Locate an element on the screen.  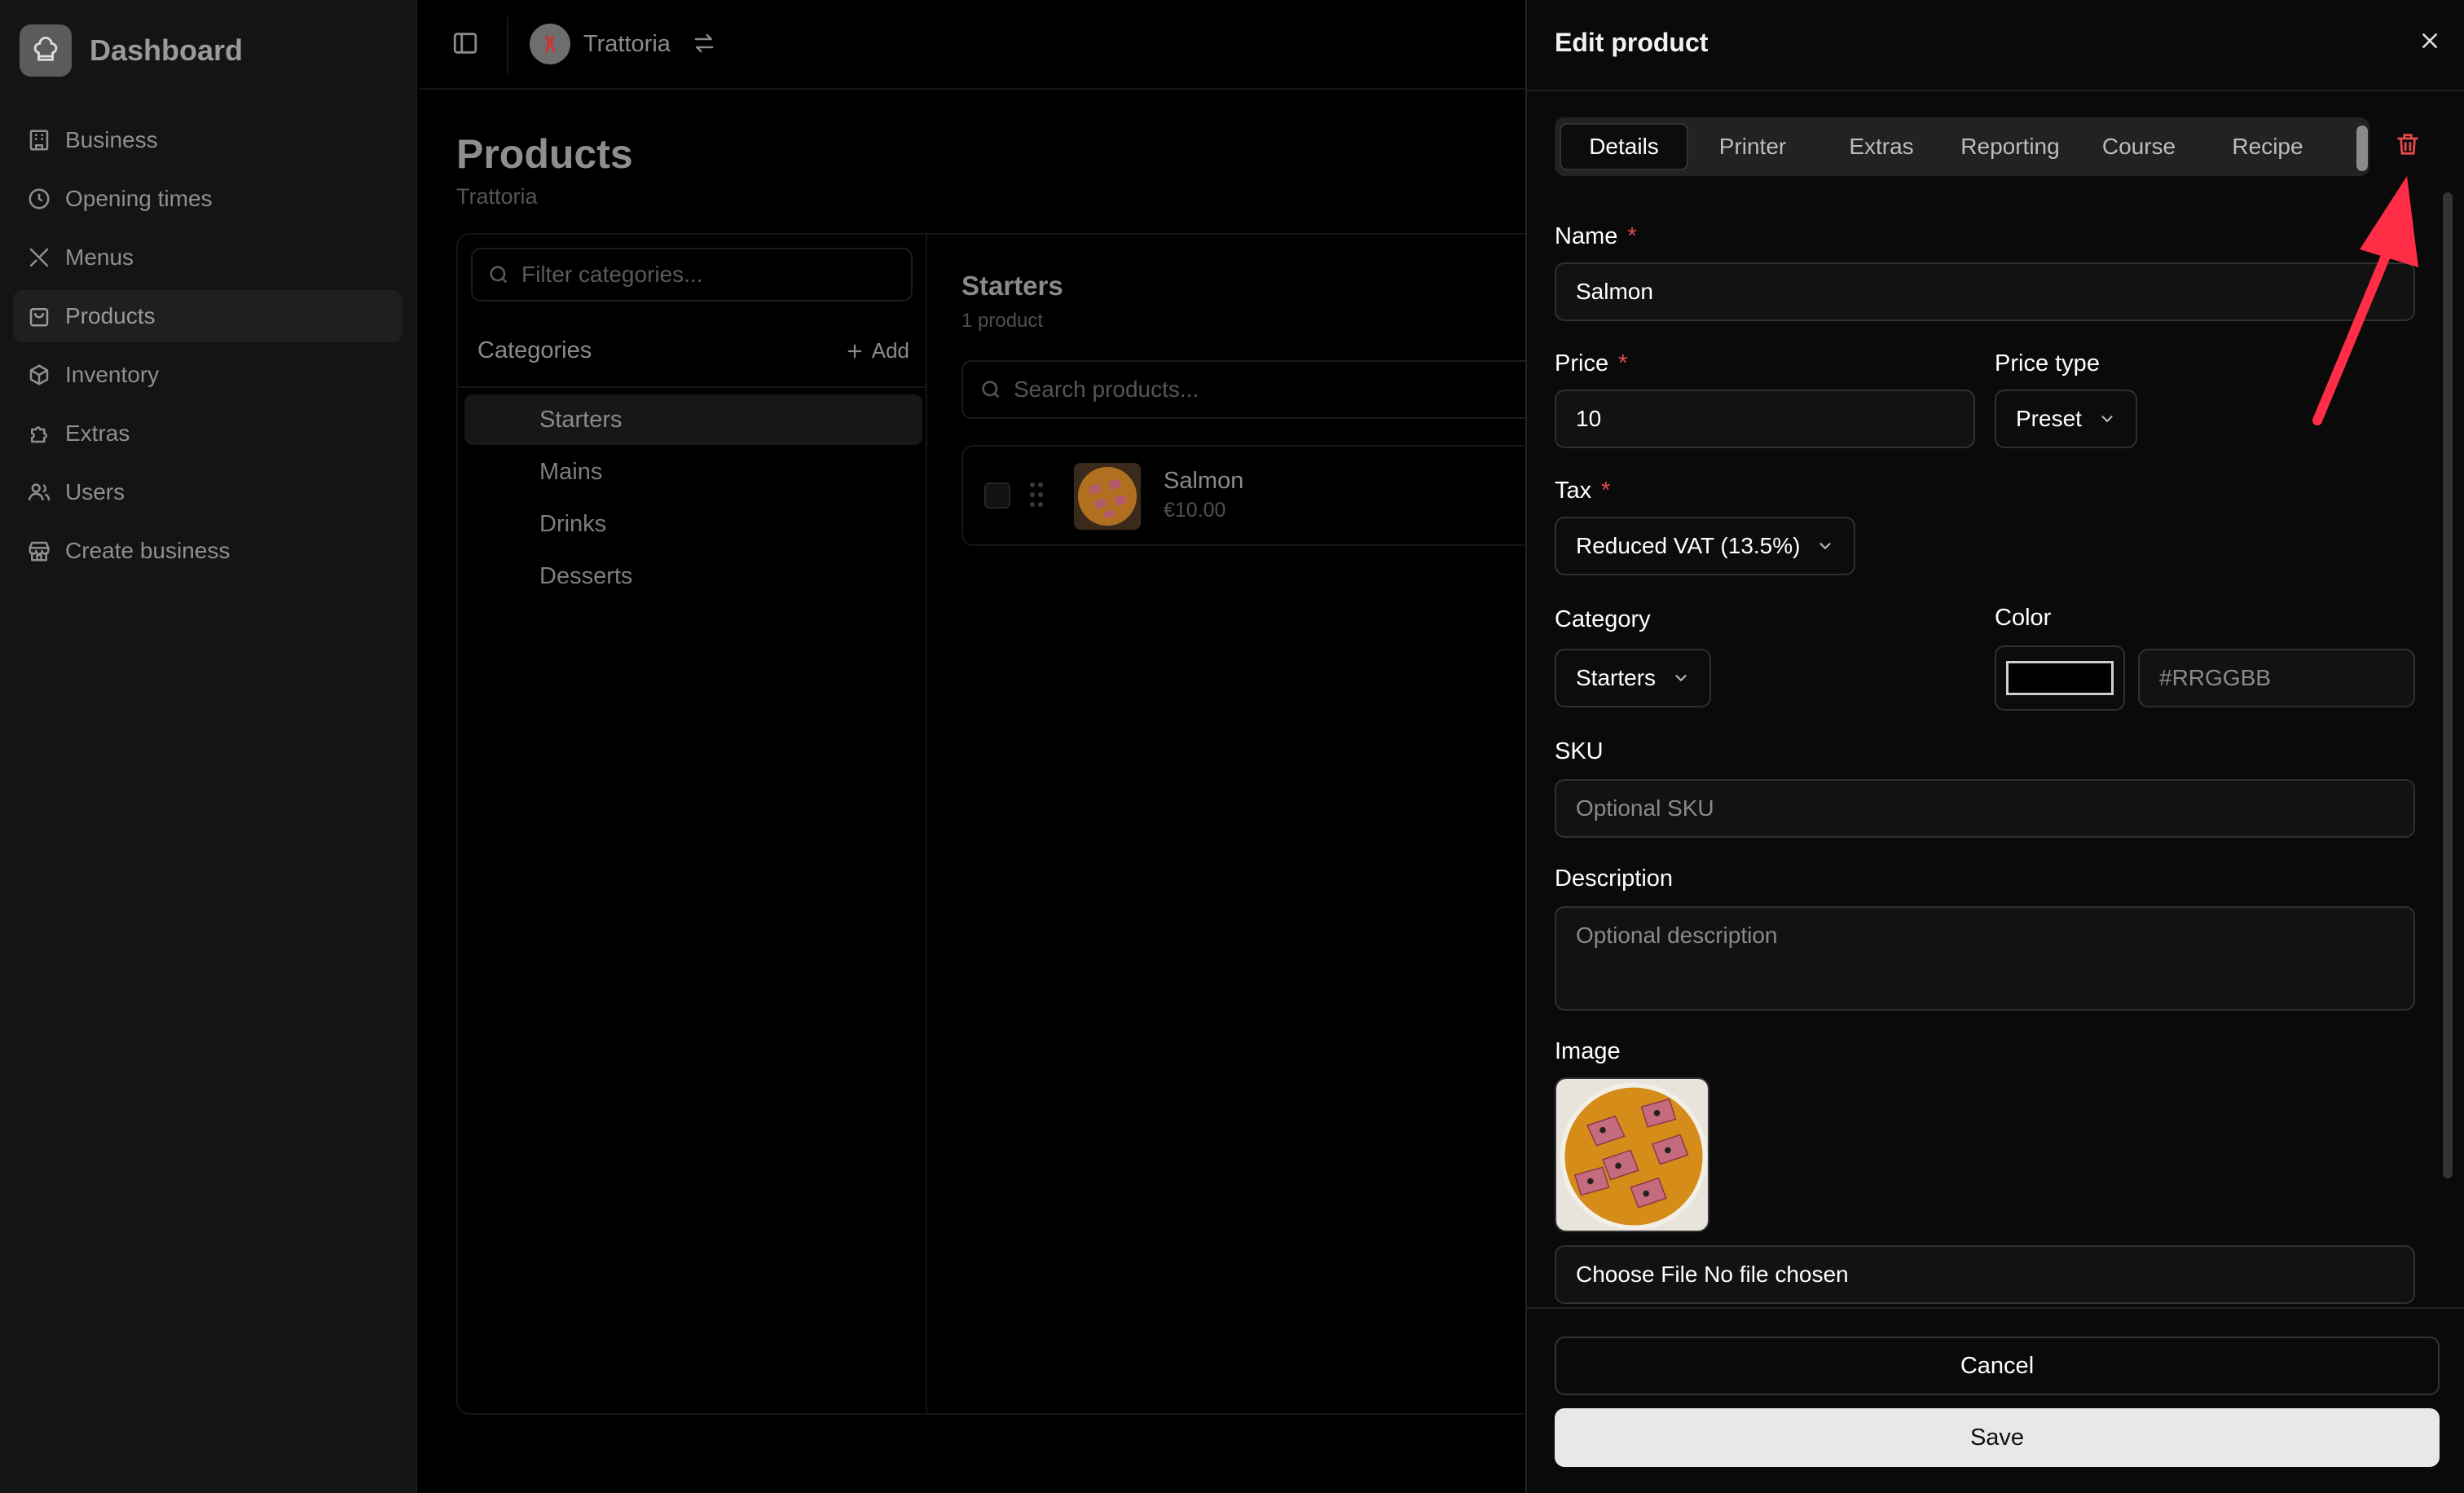
sidebar-item-label: Business is located at coordinates (111, 139).